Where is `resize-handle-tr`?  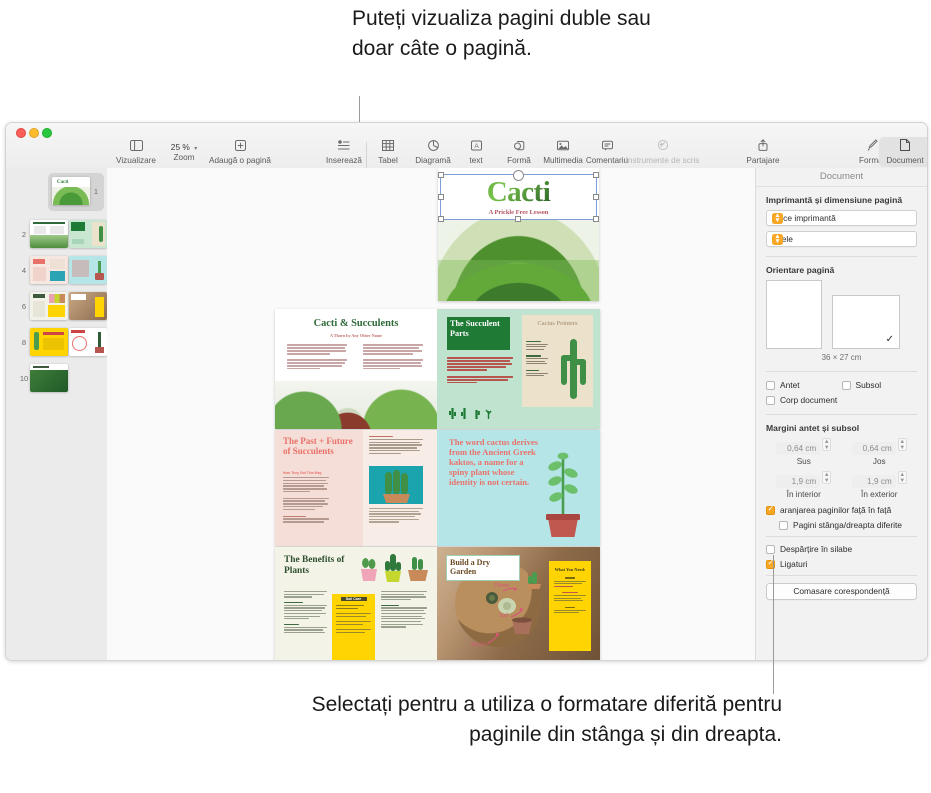 resize-handle-tr is located at coordinates (596, 175).